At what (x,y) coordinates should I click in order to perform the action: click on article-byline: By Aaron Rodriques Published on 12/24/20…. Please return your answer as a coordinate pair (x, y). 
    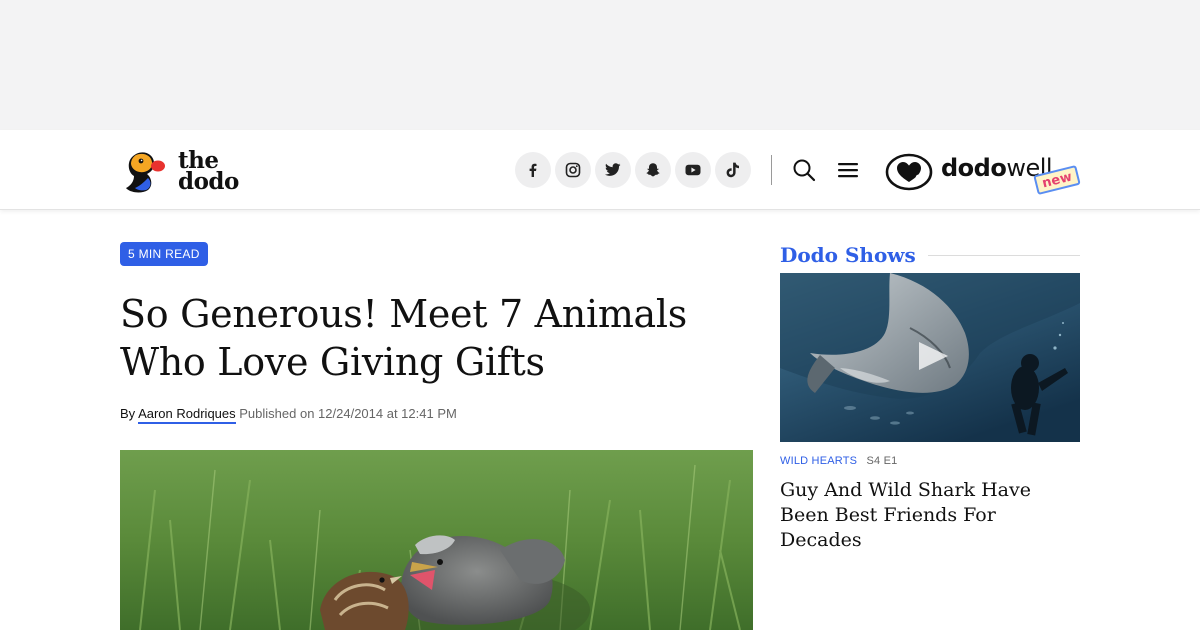
    Looking at the image, I should click on (288, 415).